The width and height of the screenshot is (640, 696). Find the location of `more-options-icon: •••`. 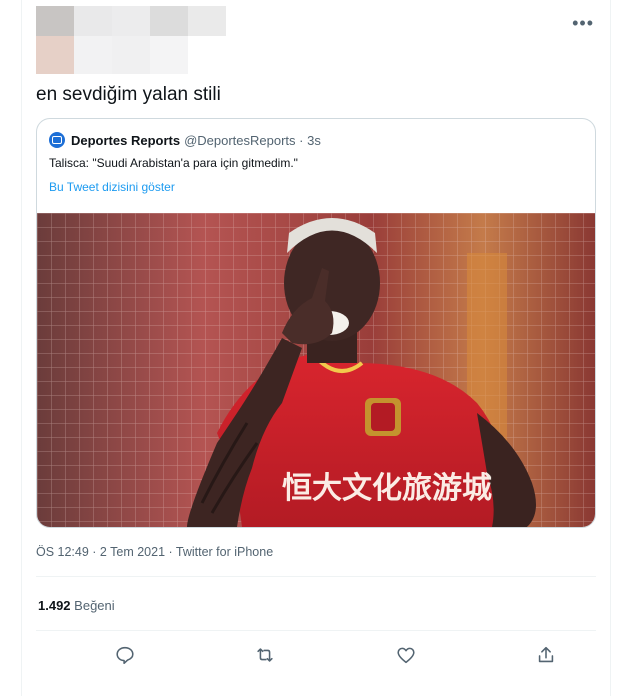

more-options-icon: ••• is located at coordinates (583, 23).